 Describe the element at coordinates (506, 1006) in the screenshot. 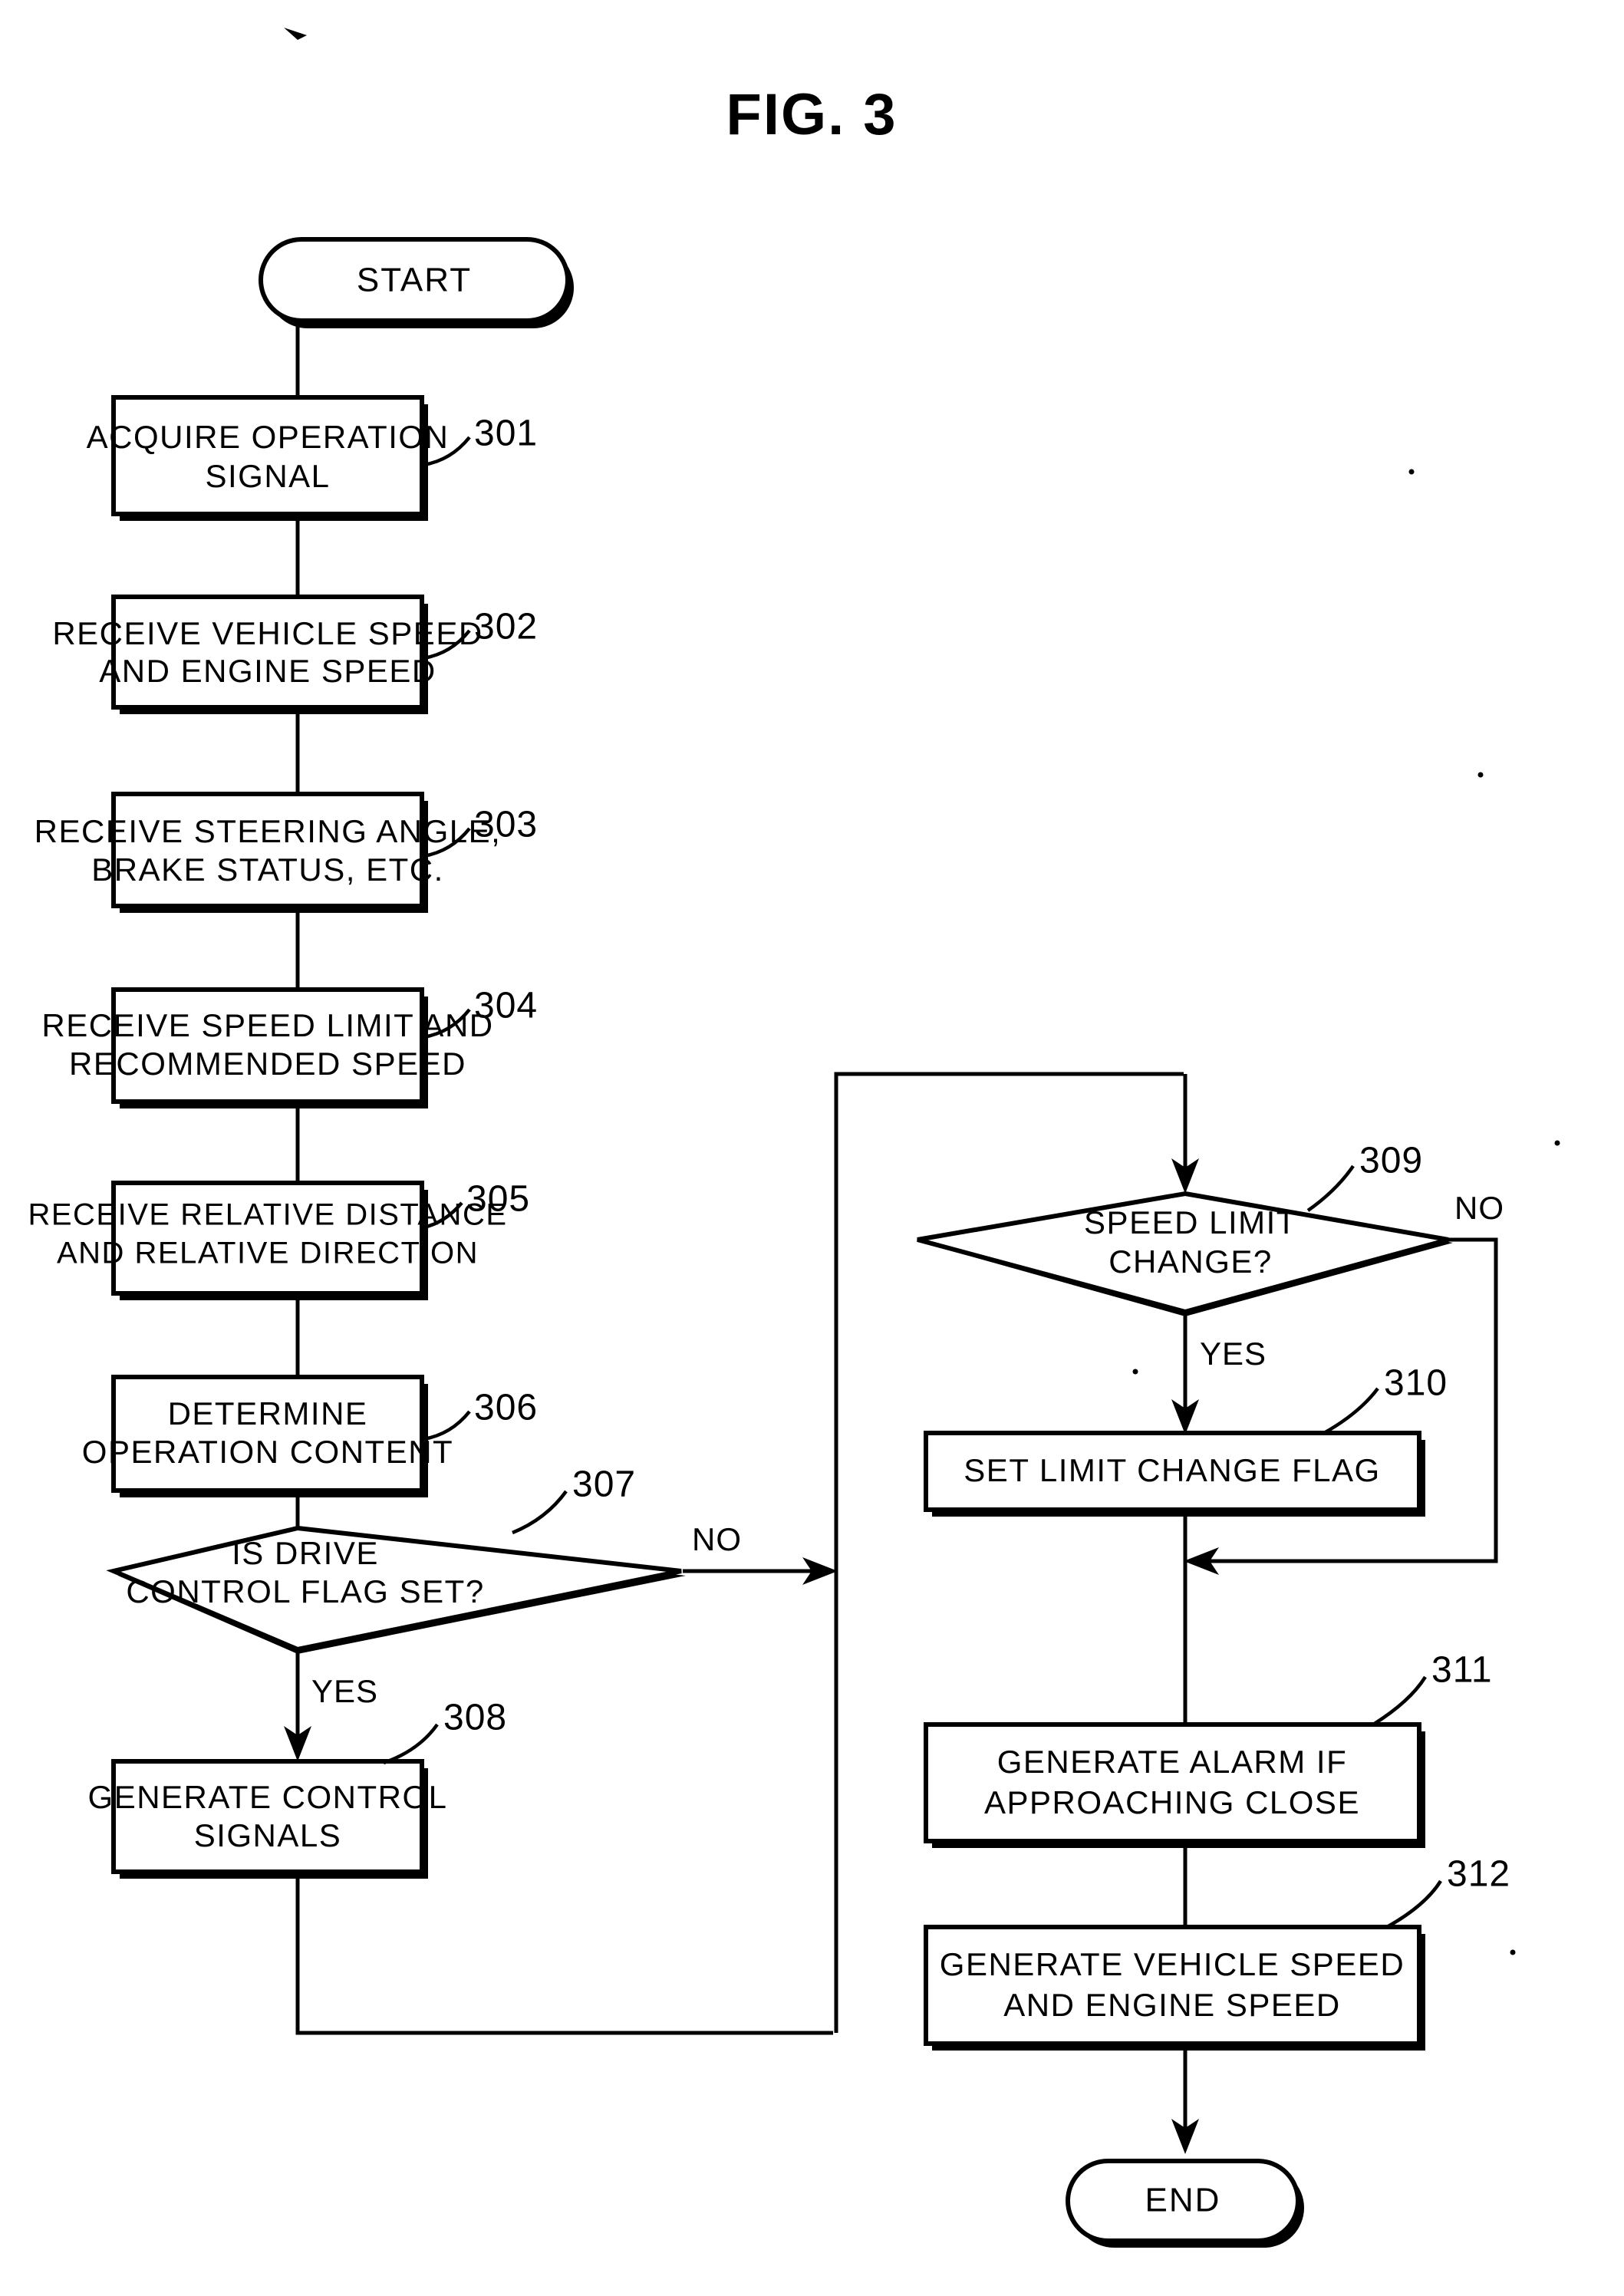

I see `ref-304: 304` at that location.